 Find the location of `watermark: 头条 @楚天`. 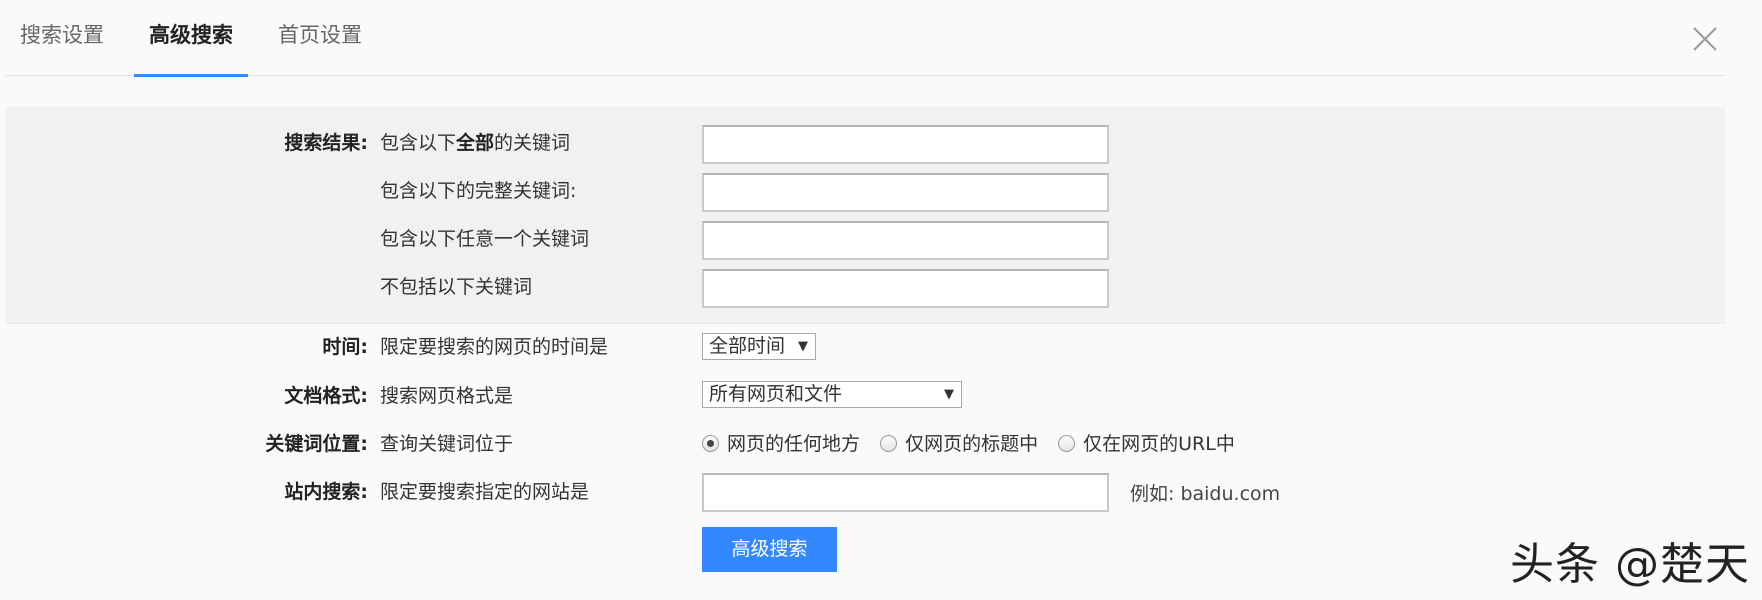

watermark: 头条 @楚天 is located at coordinates (1630, 564).